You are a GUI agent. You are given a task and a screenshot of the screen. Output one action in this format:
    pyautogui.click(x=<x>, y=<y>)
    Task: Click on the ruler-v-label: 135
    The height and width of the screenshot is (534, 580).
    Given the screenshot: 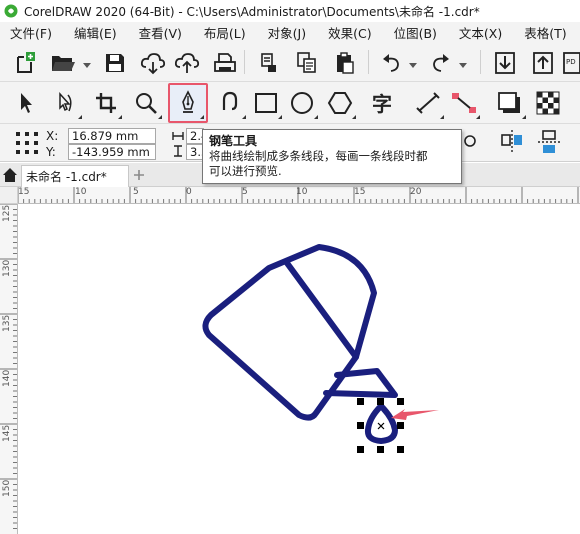 What is the action you would take?
    pyautogui.click(x=7, y=323)
    